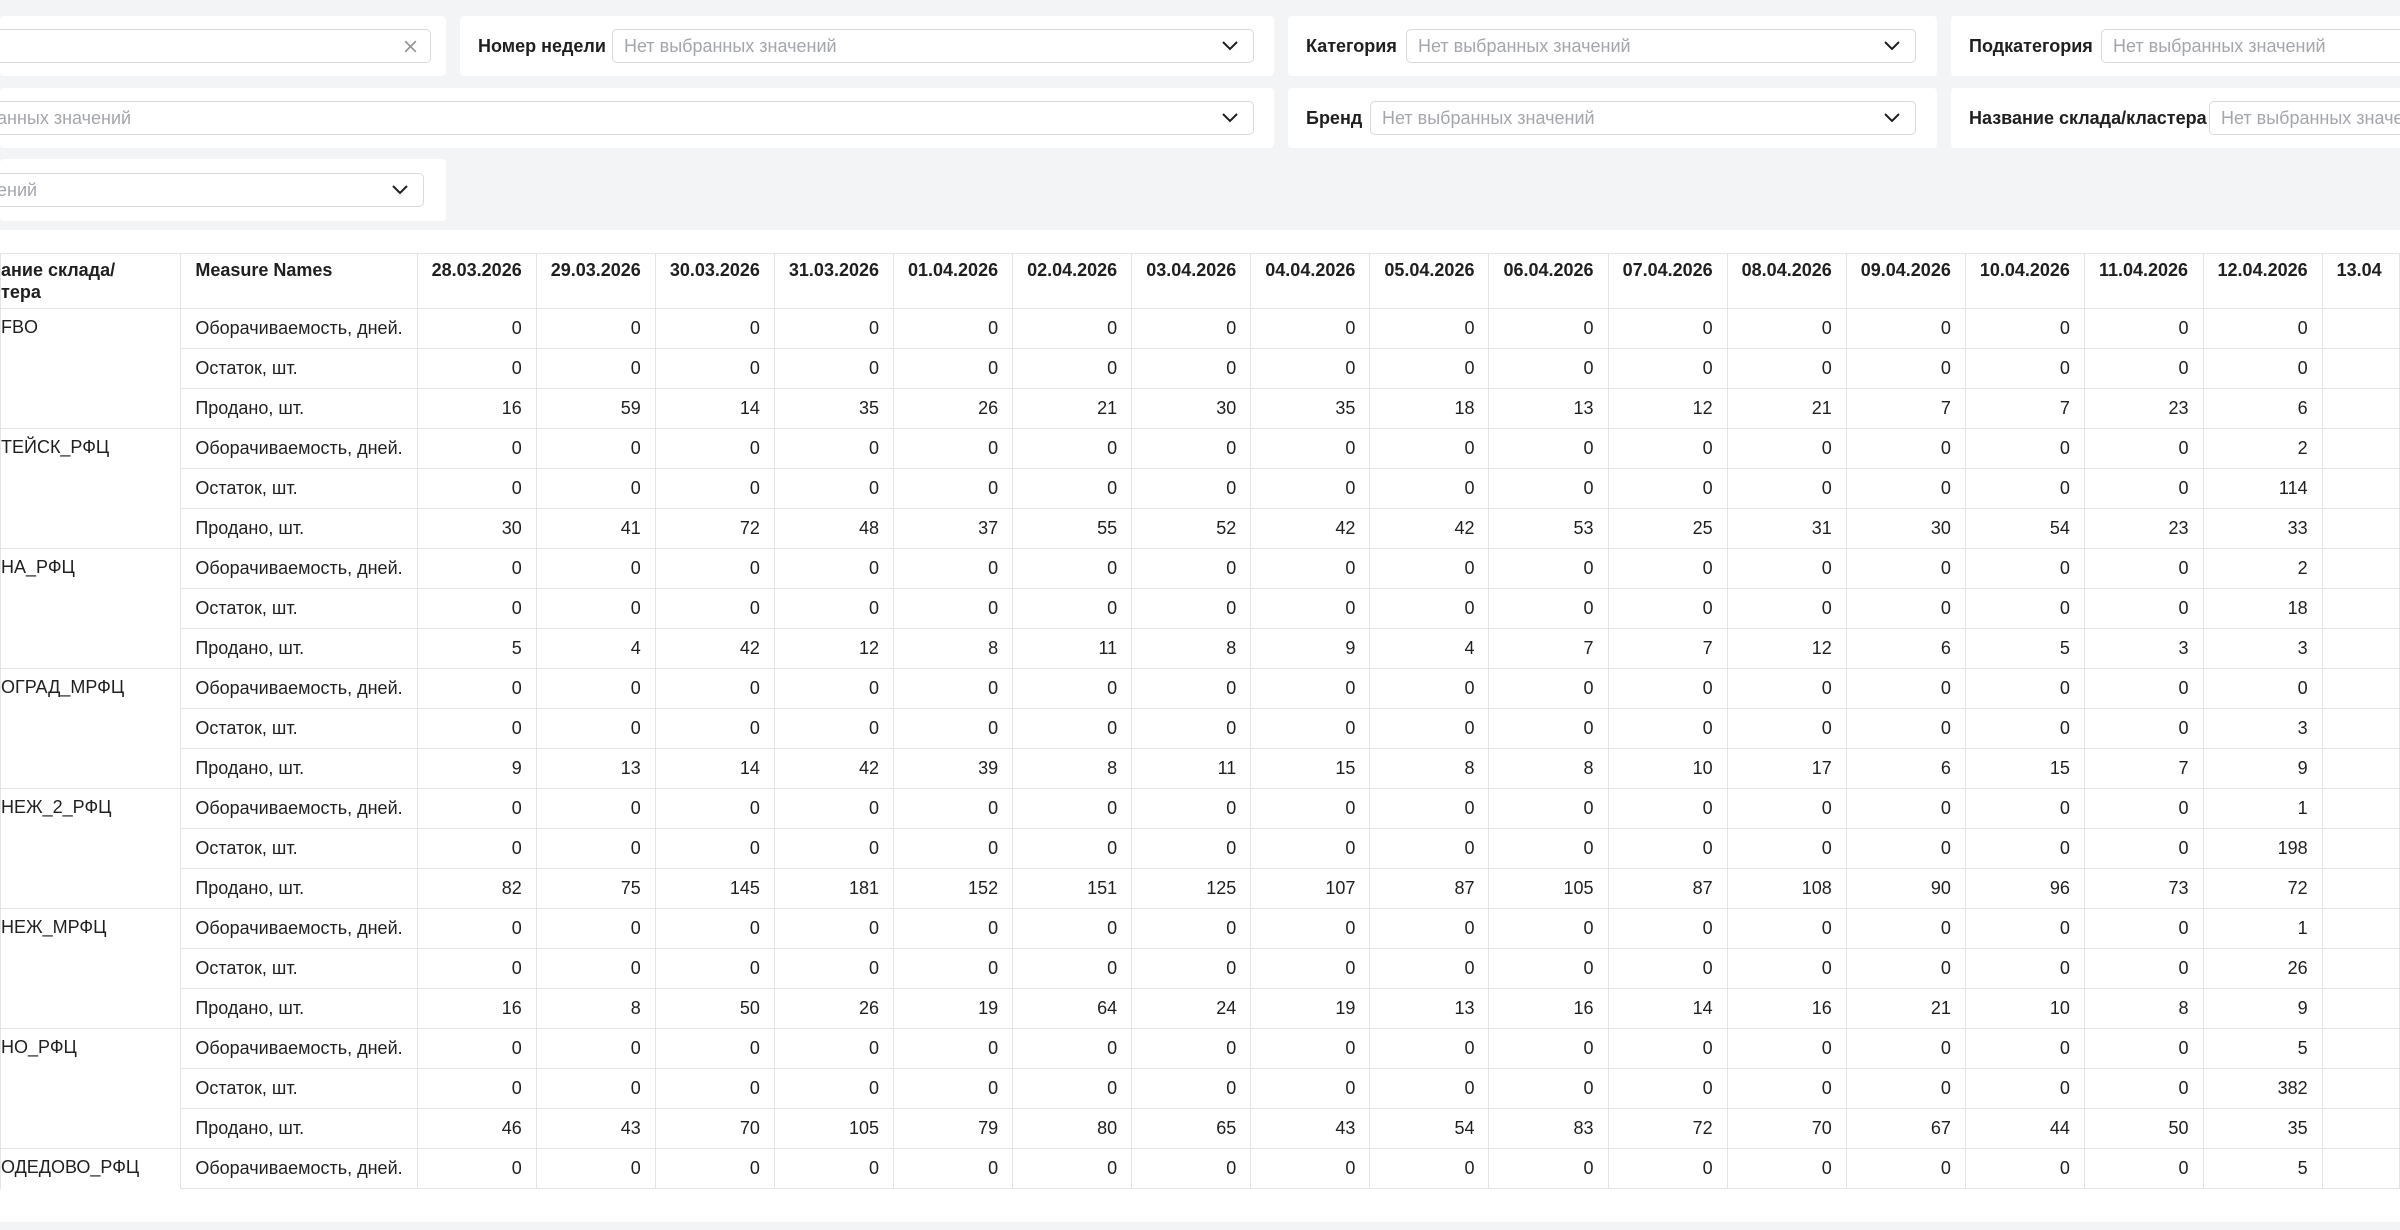 Image resolution: width=2400 pixels, height=1230 pixels. I want to click on value-cell: 152, so click(953, 888).